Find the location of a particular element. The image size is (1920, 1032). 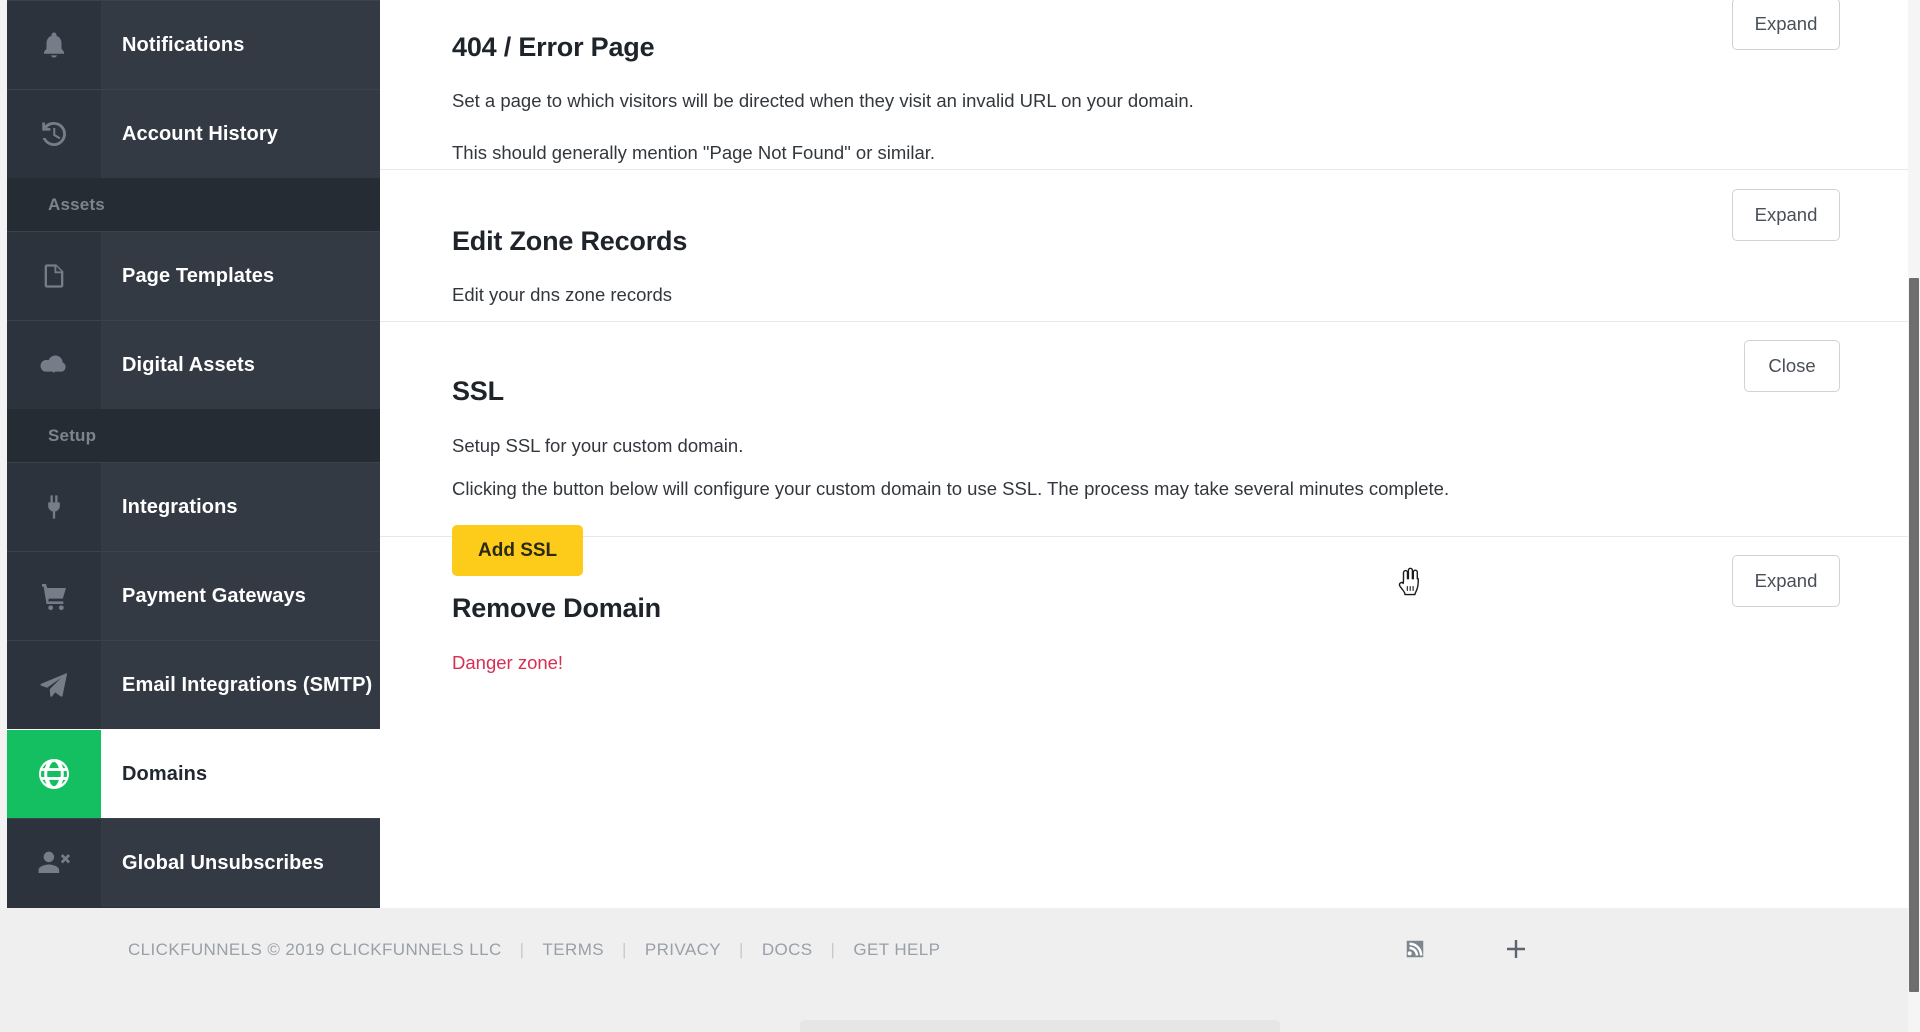

sidebar-item-label: Page Templates is located at coordinates (198, 275).